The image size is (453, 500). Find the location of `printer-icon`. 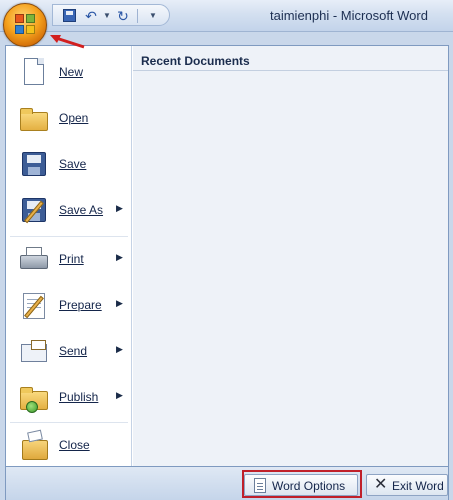

printer-icon is located at coordinates (34, 260).